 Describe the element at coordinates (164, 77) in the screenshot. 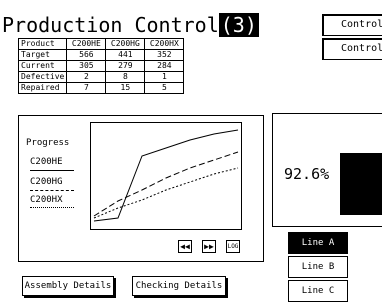

I see `table-cell: 1` at that location.